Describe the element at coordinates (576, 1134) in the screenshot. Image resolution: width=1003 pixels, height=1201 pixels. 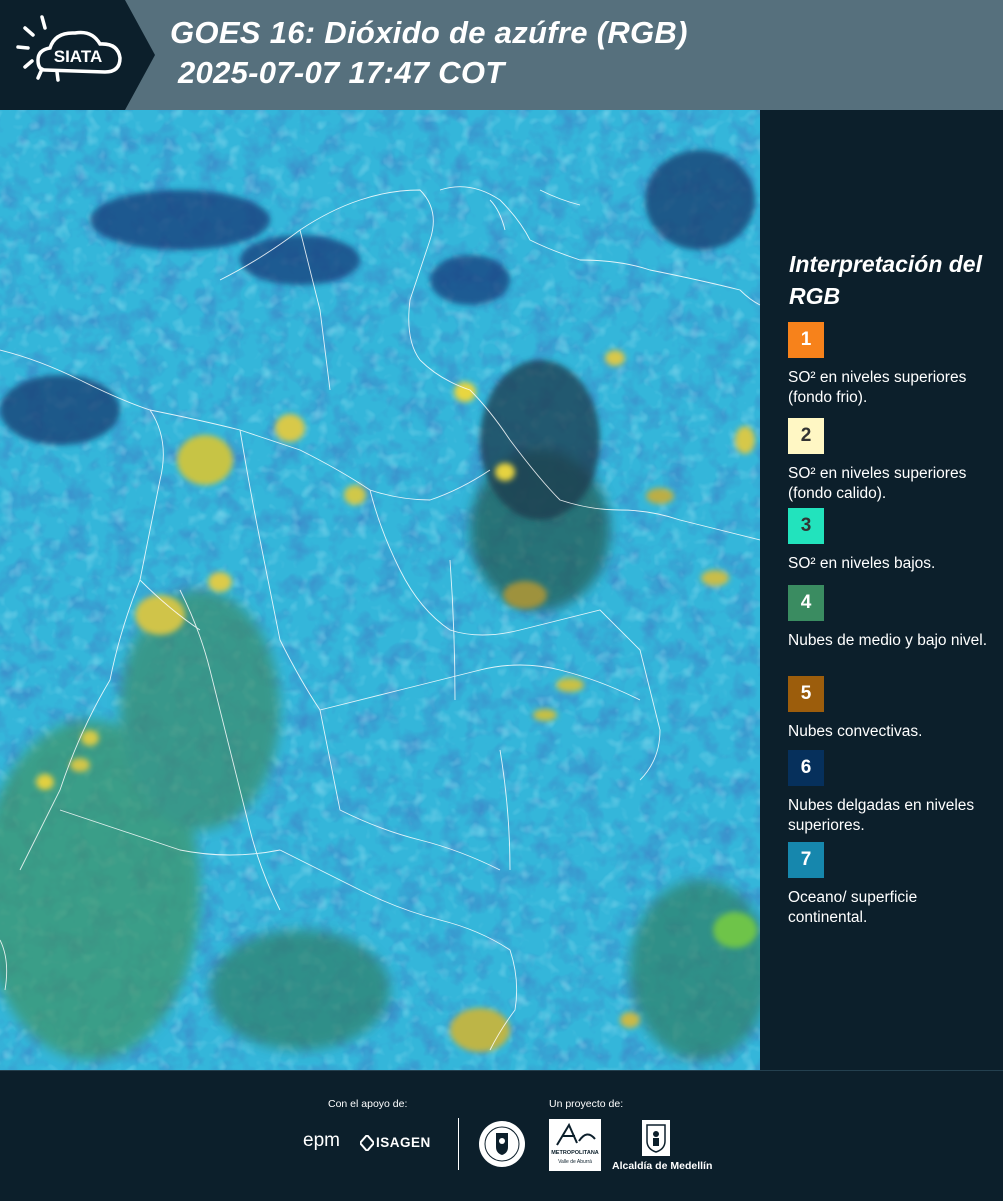
I see `area-icon` at that location.